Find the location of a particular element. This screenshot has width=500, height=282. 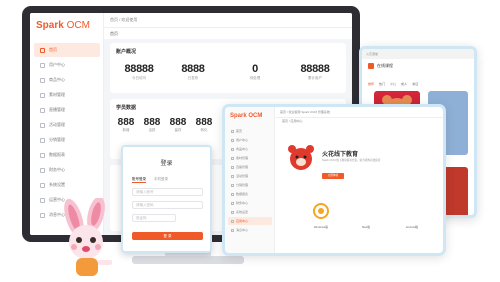

metric-value: 0 is located at coordinates (255, 69).